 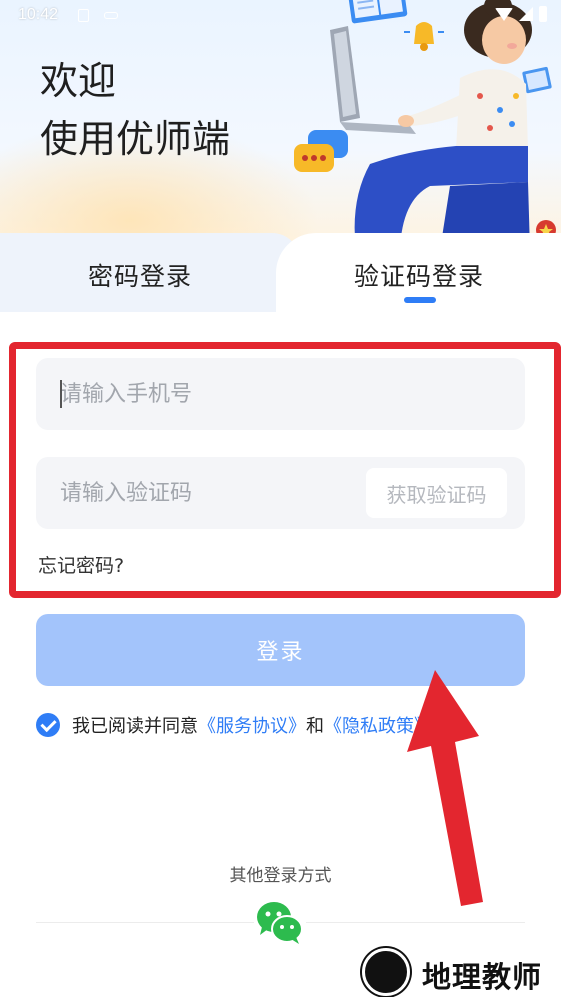 What do you see at coordinates (280, 876) in the screenshot?
I see `other-login-title: 其他登录方式` at bounding box center [280, 876].